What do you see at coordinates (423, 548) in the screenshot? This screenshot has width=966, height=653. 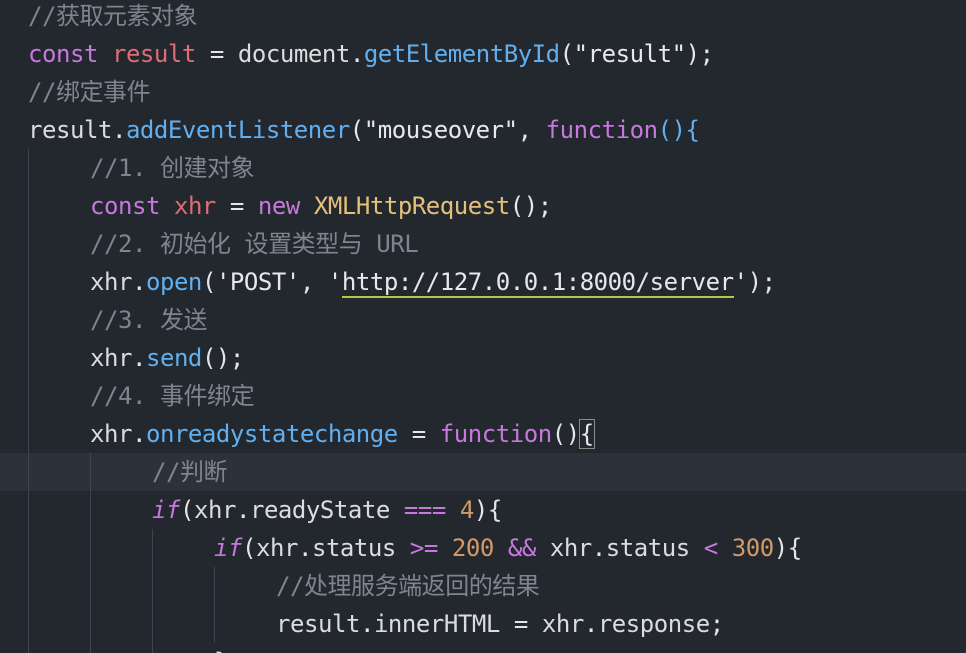 I see `operator: >=` at bounding box center [423, 548].